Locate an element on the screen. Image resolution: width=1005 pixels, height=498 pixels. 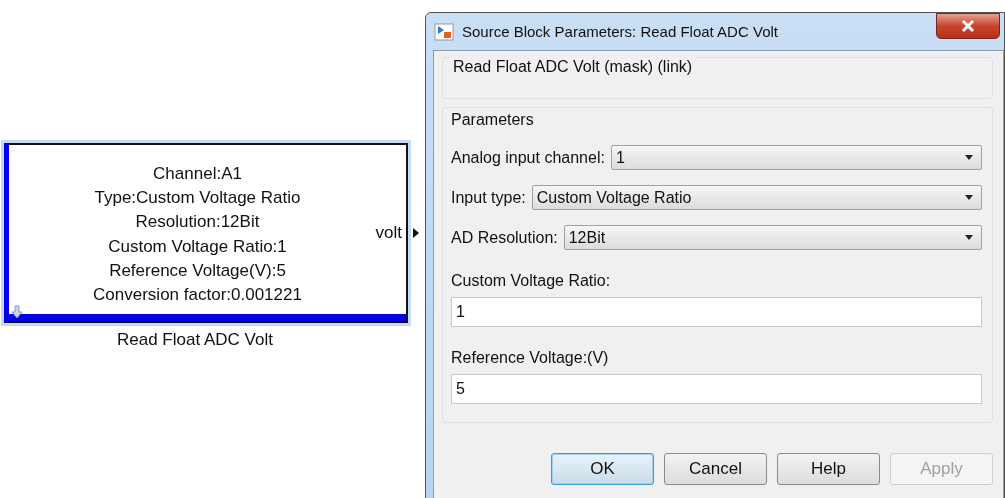
input-field: 1 is located at coordinates (716, 312).